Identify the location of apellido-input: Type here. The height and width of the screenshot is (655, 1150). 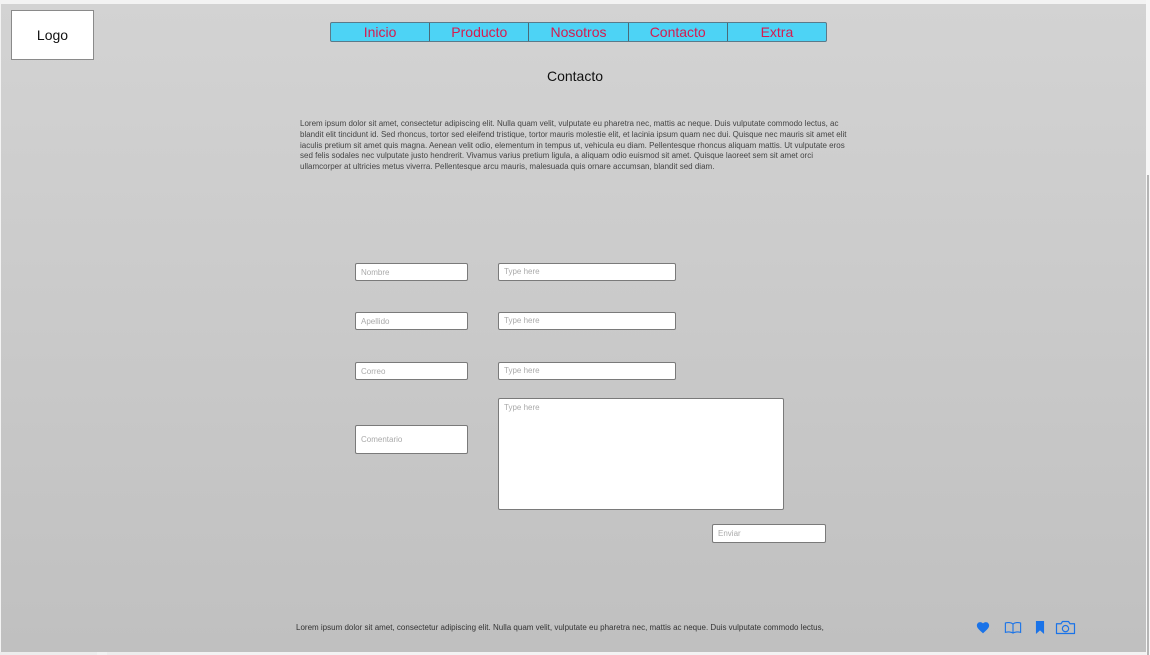
(587, 321).